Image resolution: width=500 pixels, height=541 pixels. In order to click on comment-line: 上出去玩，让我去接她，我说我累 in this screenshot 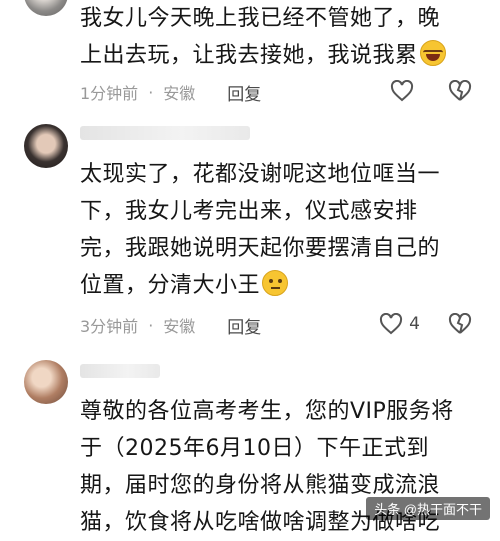, I will do `click(276, 55)`.